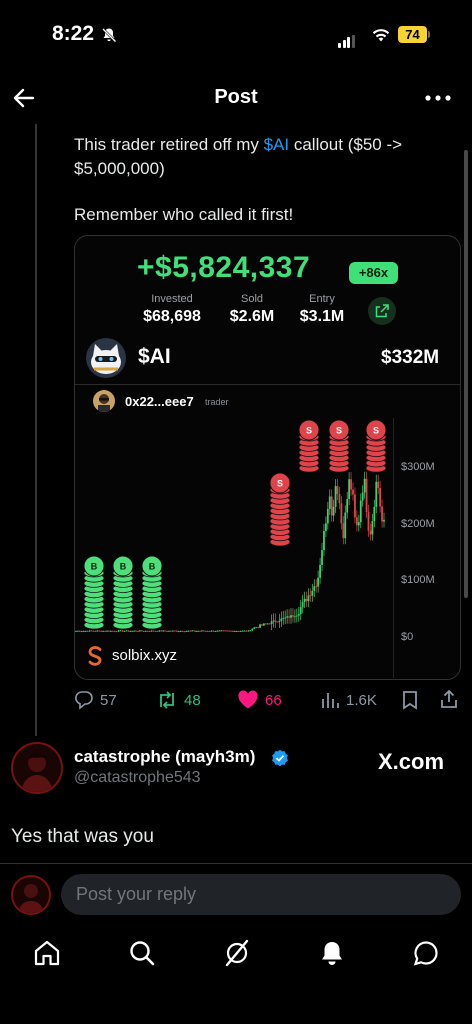  I want to click on marker-label: S, so click(309, 431).